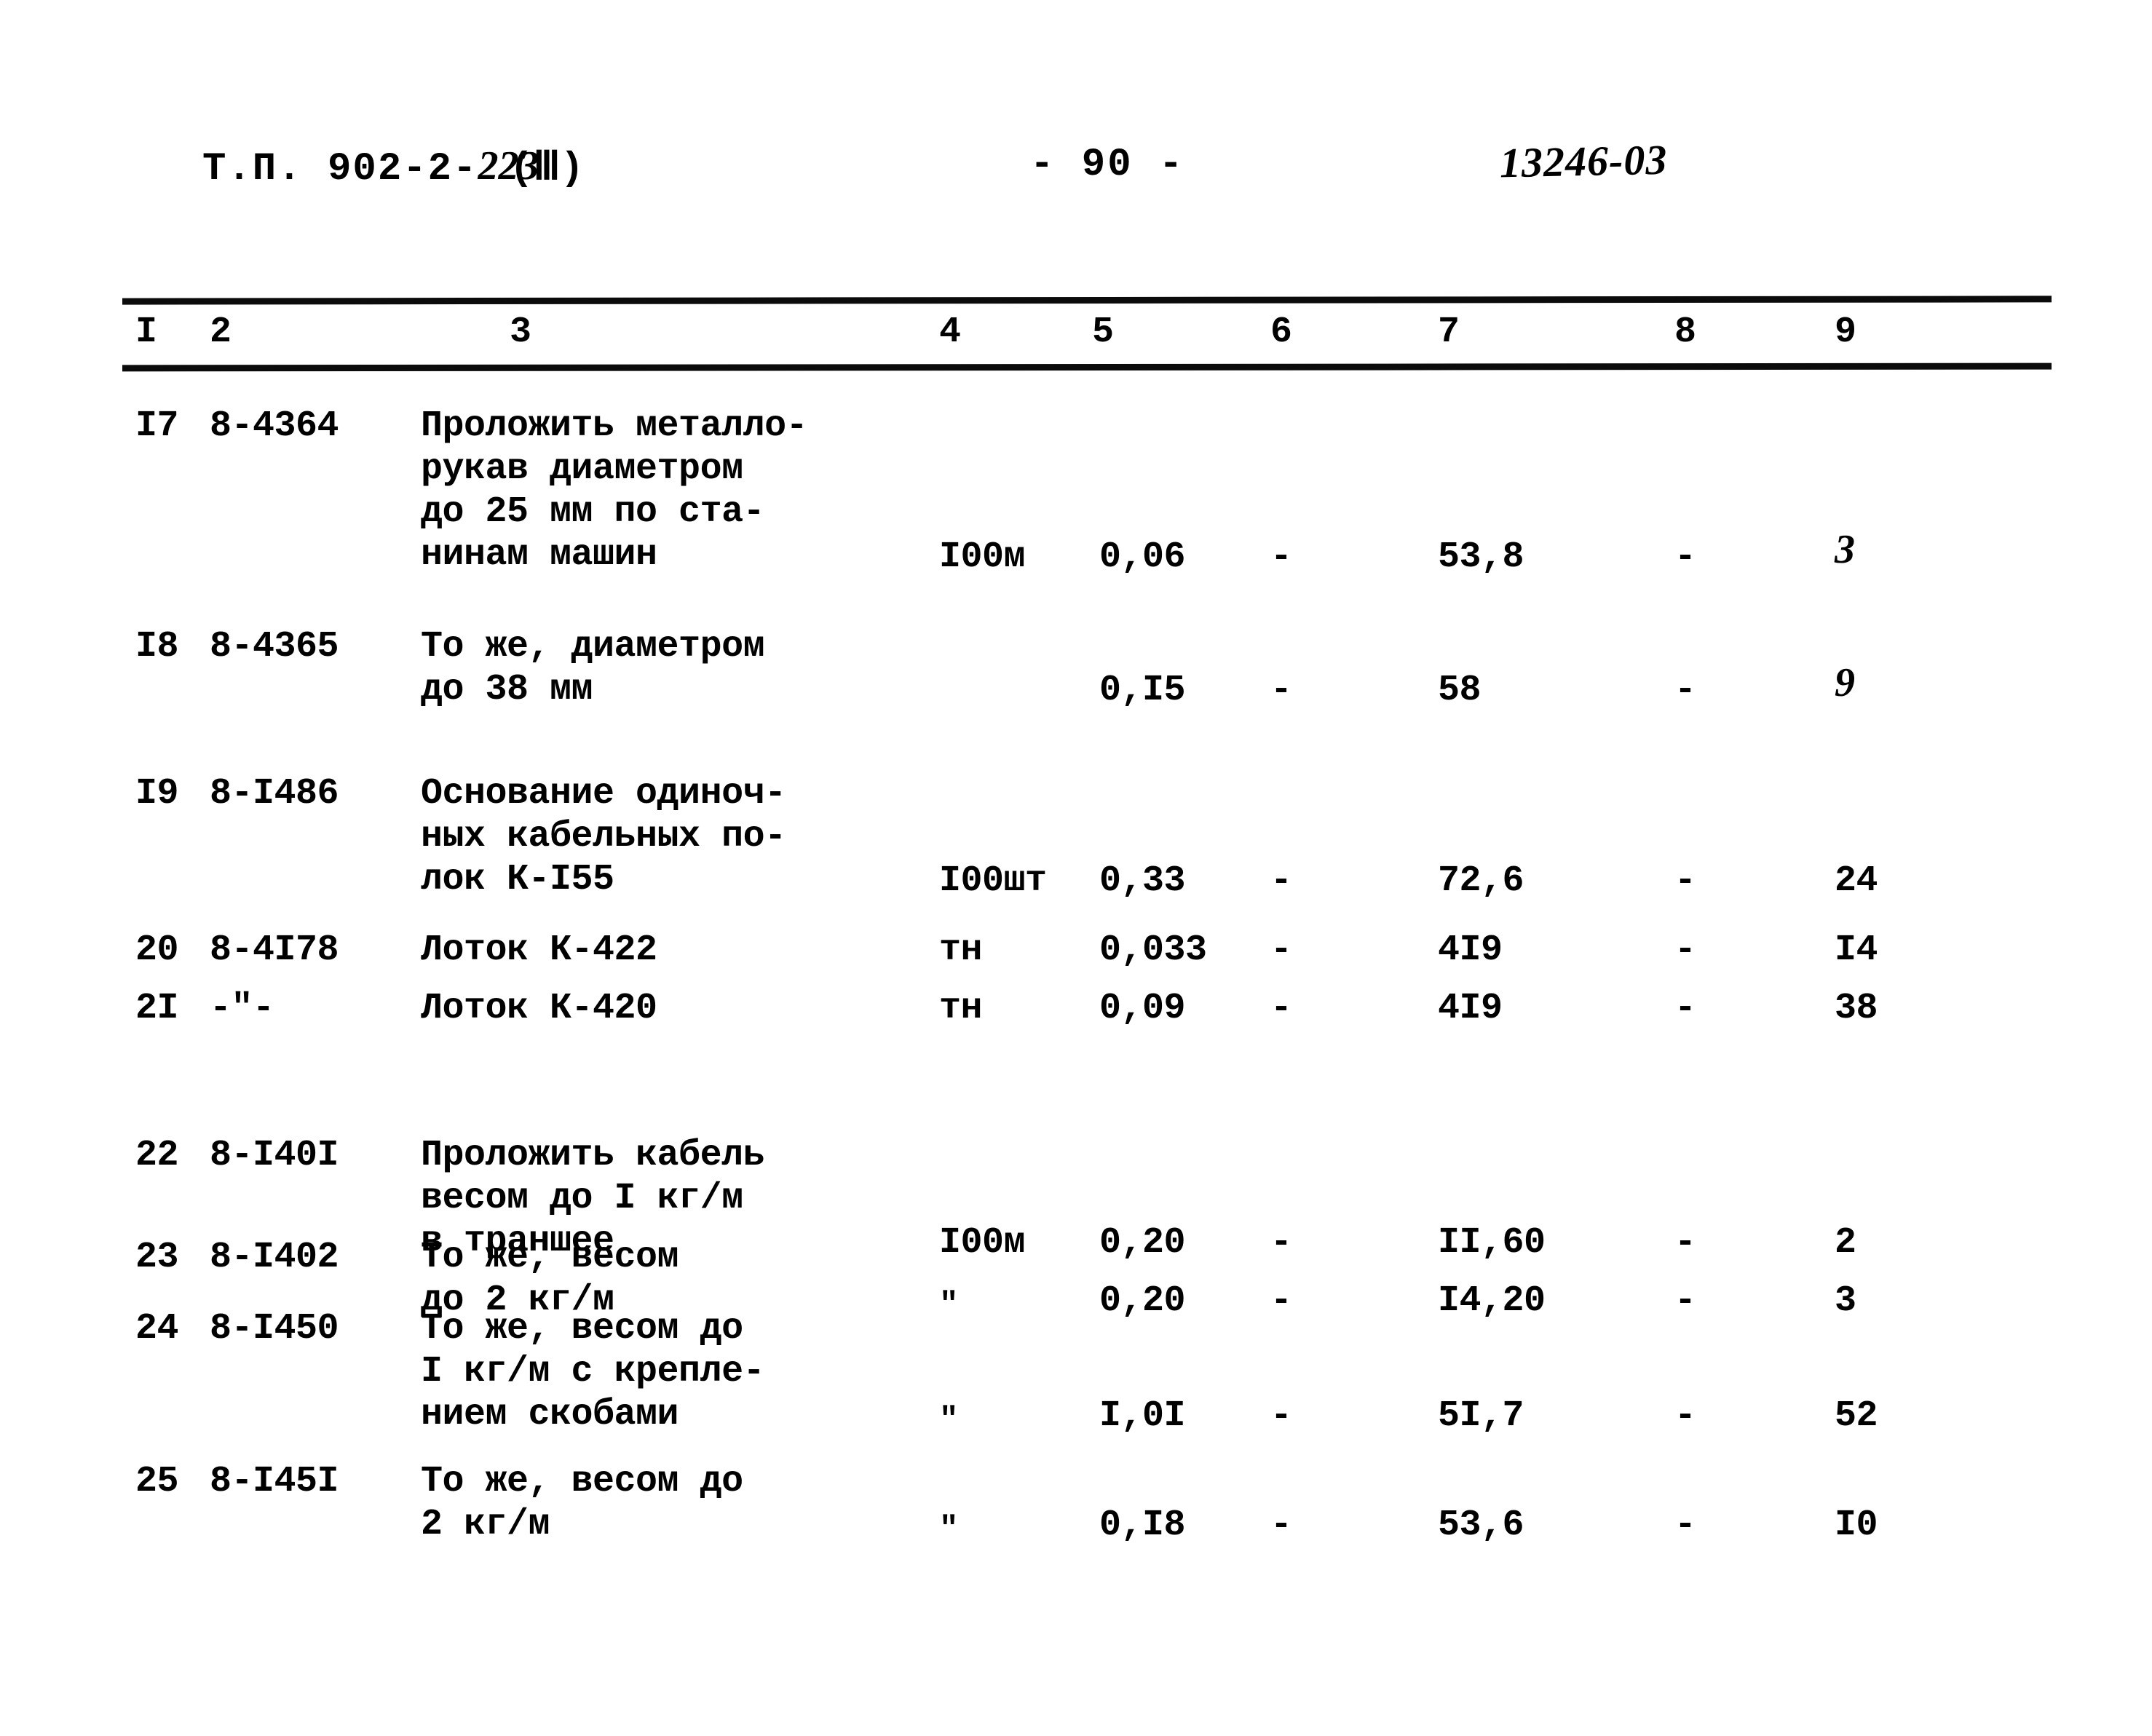 This screenshot has width=2152, height=1736. Describe the element at coordinates (1845, 1243) in the screenshot. I see `row-col9: 2` at that location.